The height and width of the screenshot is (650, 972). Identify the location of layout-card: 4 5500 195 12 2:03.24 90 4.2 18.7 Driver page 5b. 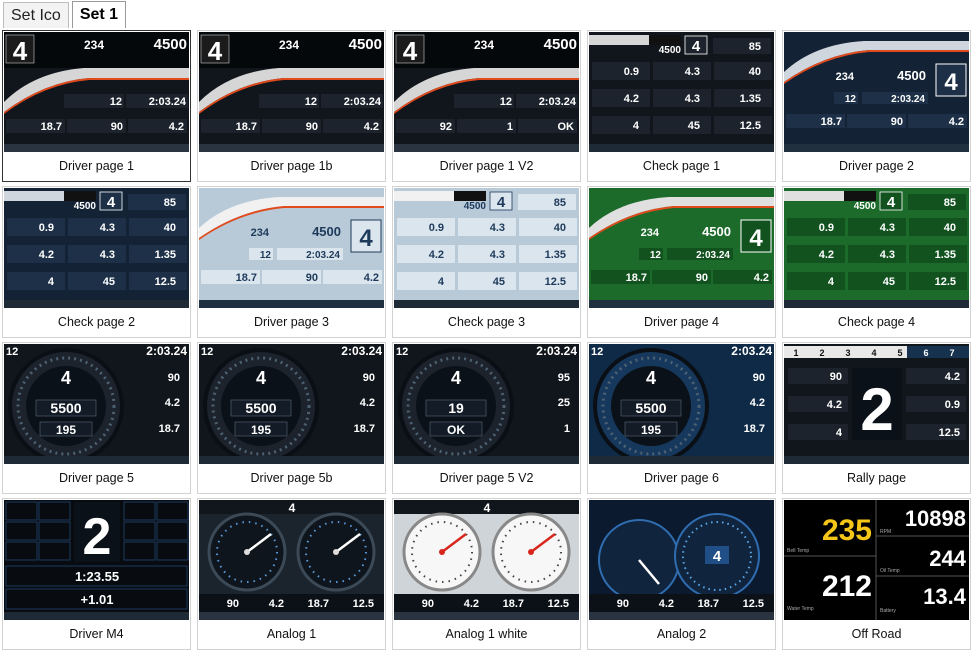
(291, 418).